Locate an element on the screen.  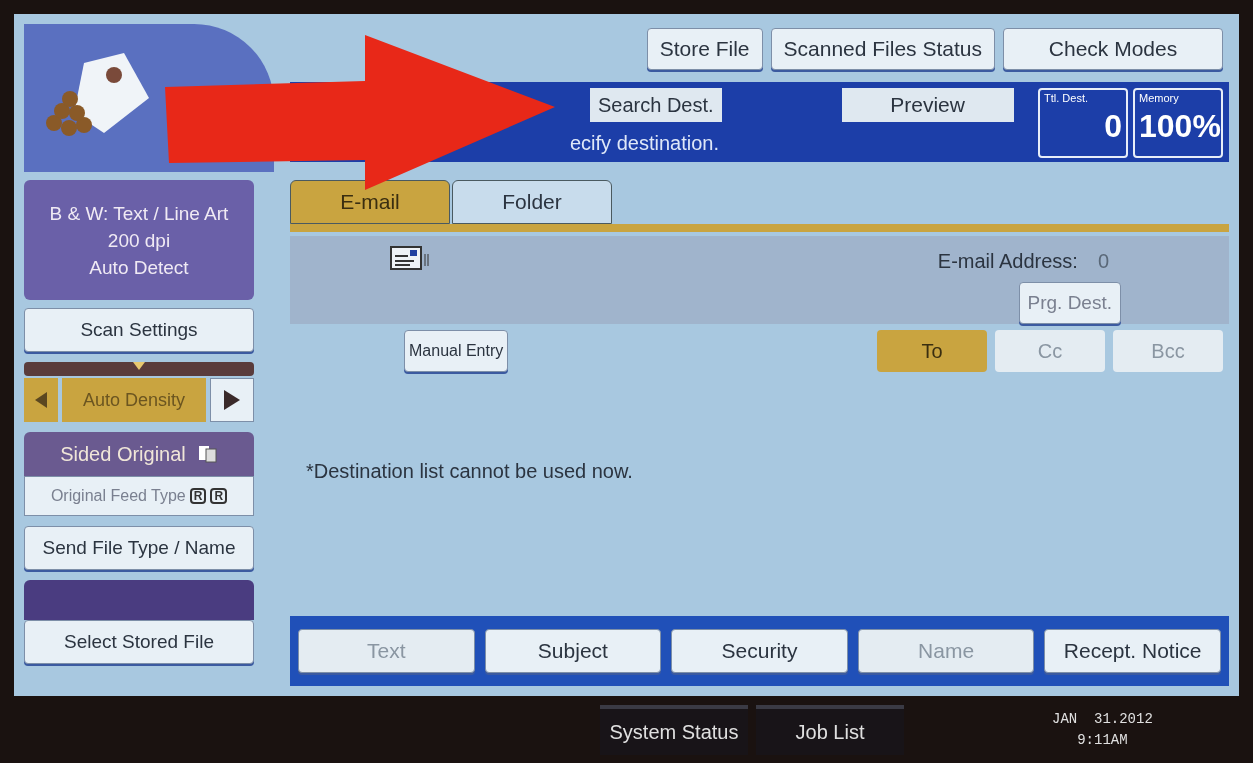
left-arrow-icon is located at coordinates (41, 400).